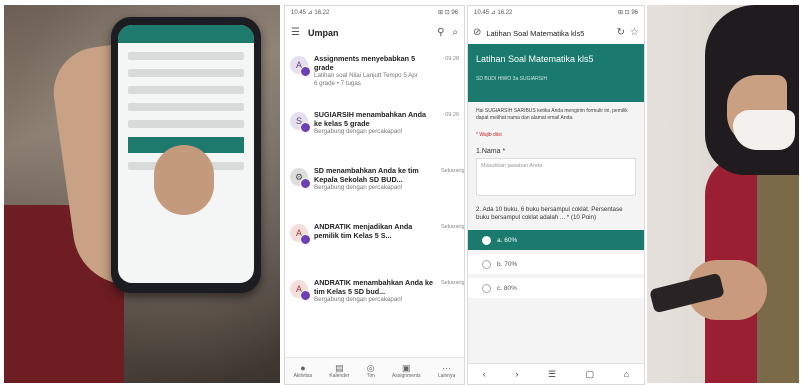 The width and height of the screenshot is (803, 385). What do you see at coordinates (406, 376) in the screenshot?
I see `nav-label: Assignments` at bounding box center [406, 376].